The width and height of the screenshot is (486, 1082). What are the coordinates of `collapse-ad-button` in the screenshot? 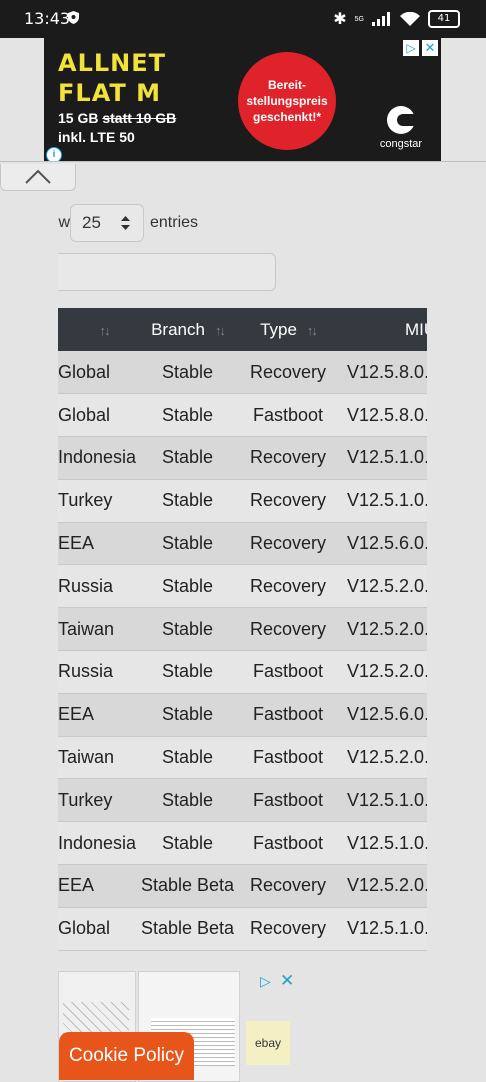 It's located at (38, 177).